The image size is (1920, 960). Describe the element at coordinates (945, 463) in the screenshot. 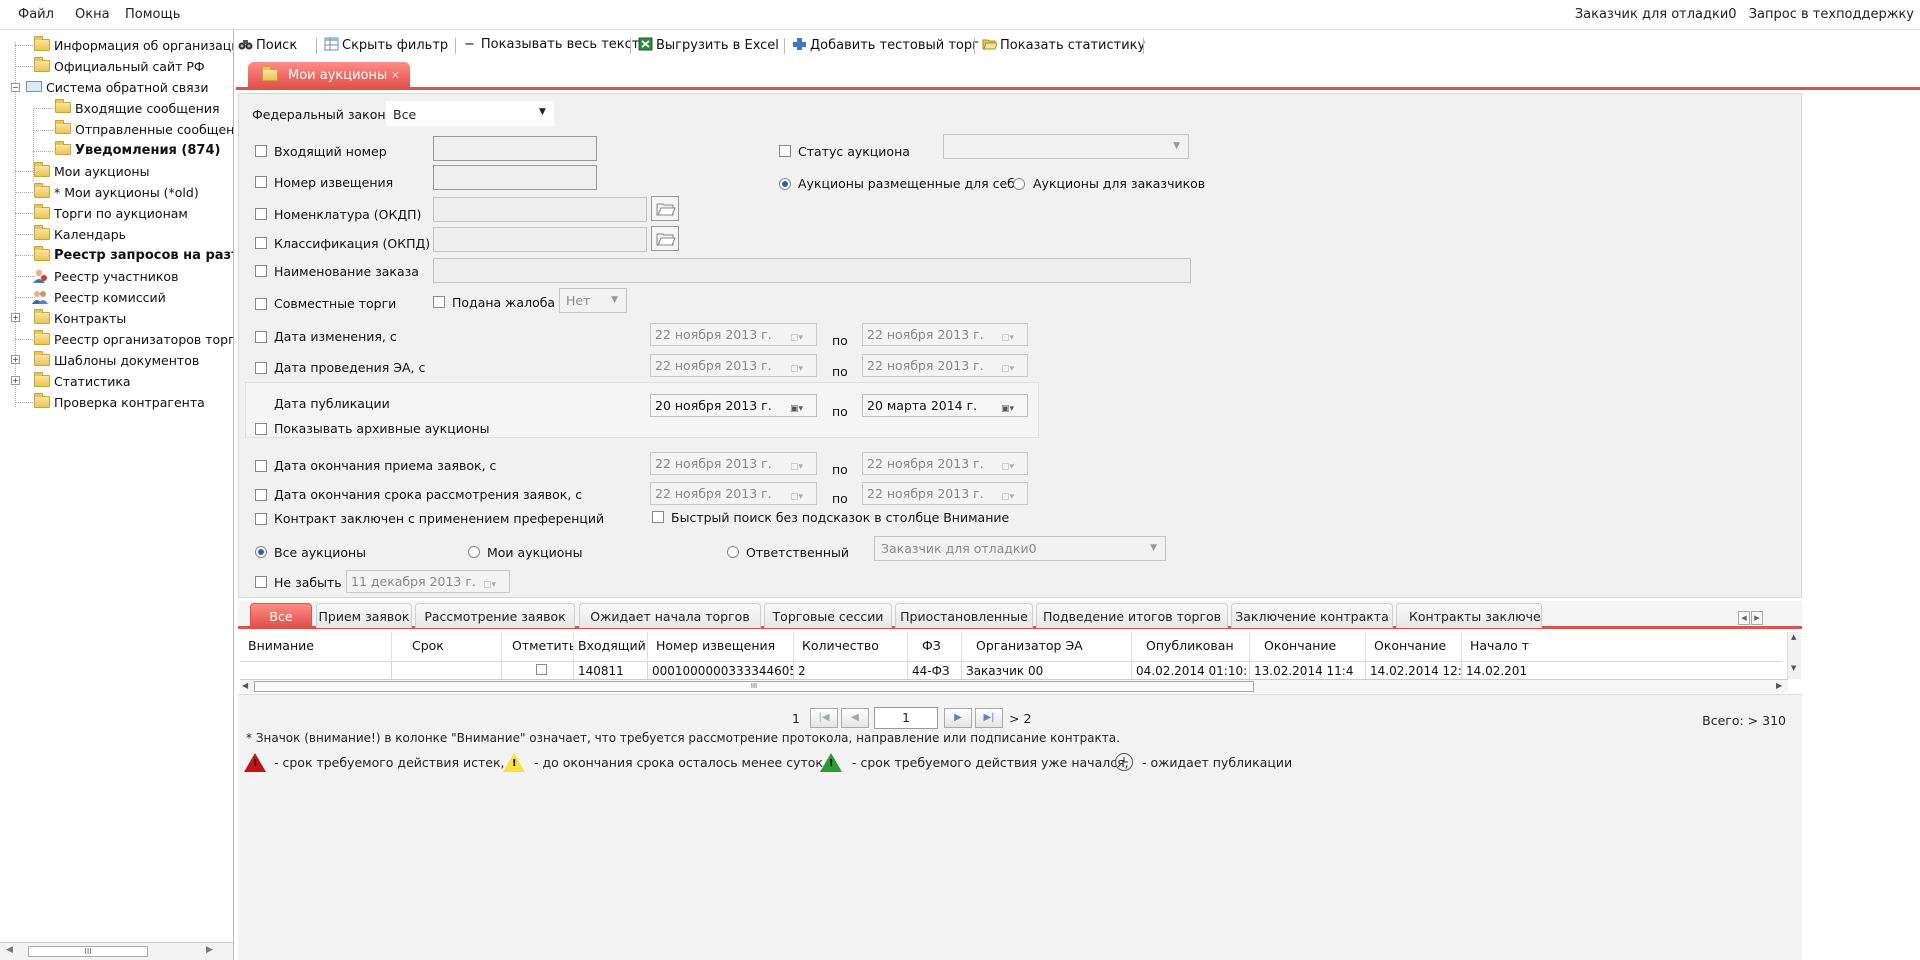

I see `end-apps-to: 22 ноября 2013 г. ▢▾` at that location.